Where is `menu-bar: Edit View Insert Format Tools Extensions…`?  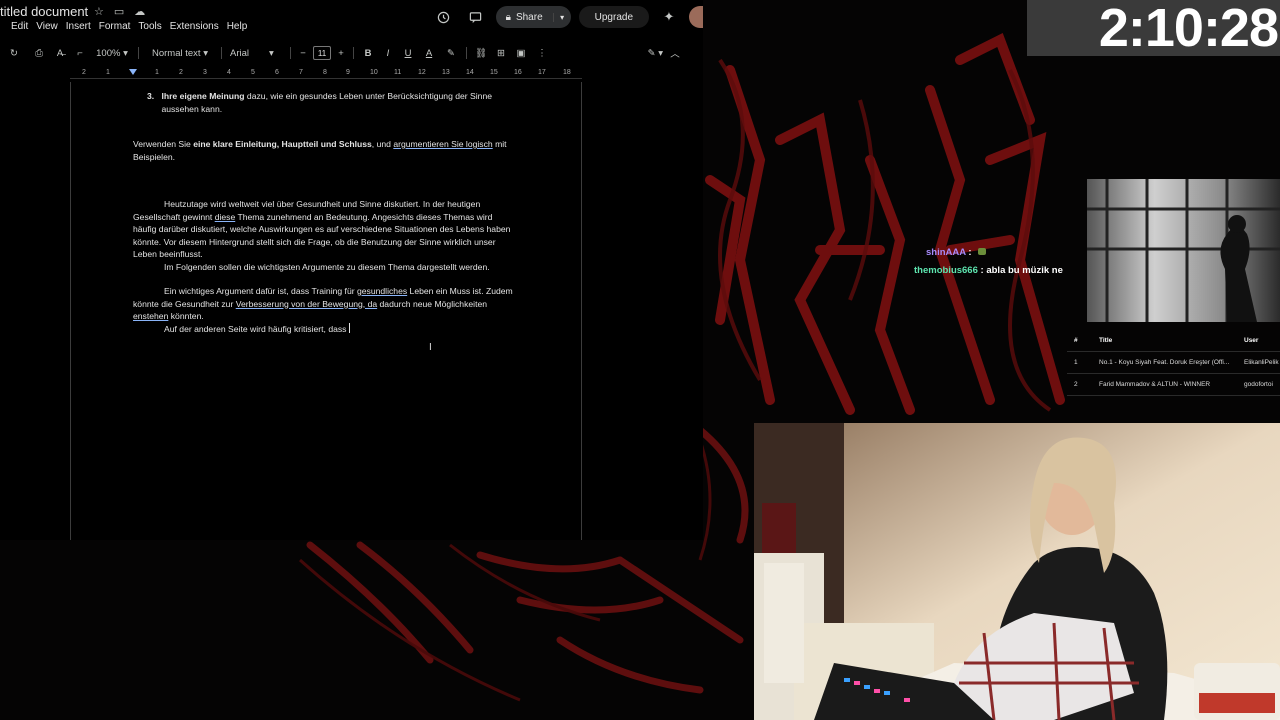
menu-bar: Edit View Insert Format Tools Extensions… is located at coordinates (133, 26).